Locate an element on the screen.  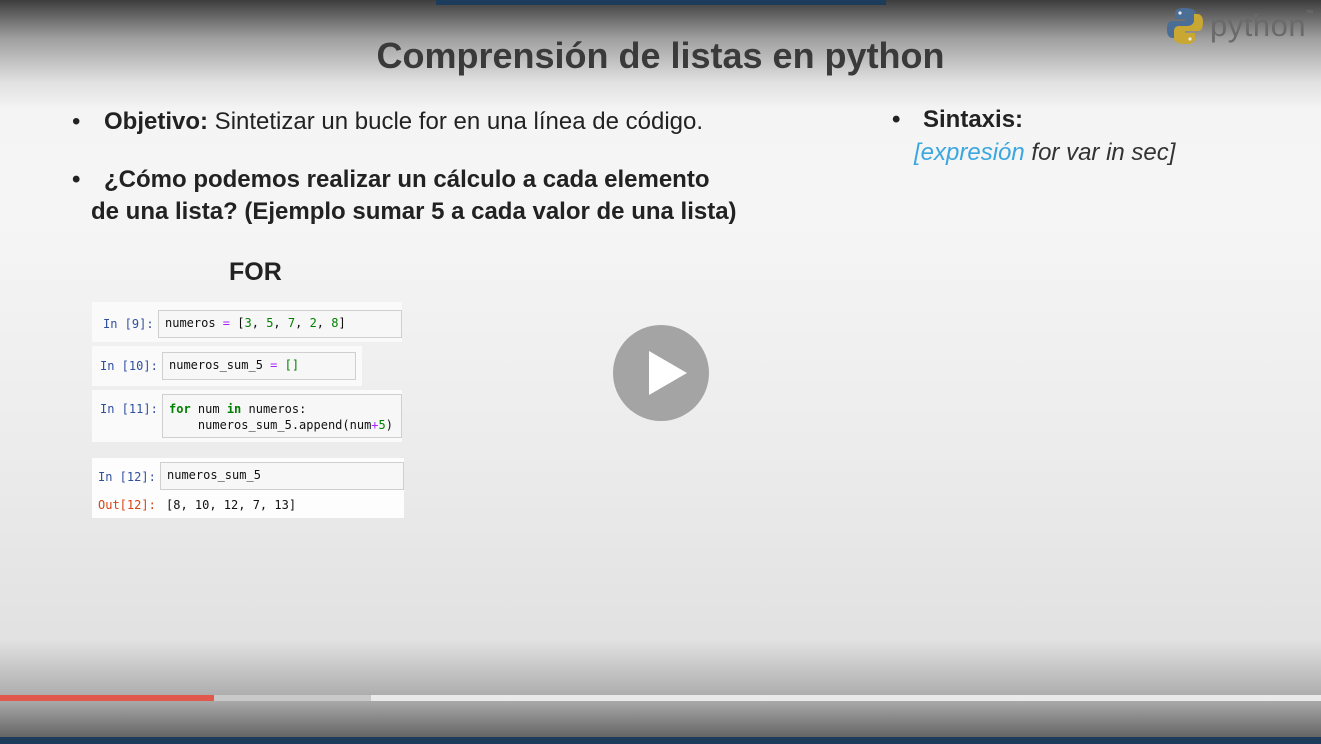
syntax-expression: expresión is located at coordinates (972, 152).